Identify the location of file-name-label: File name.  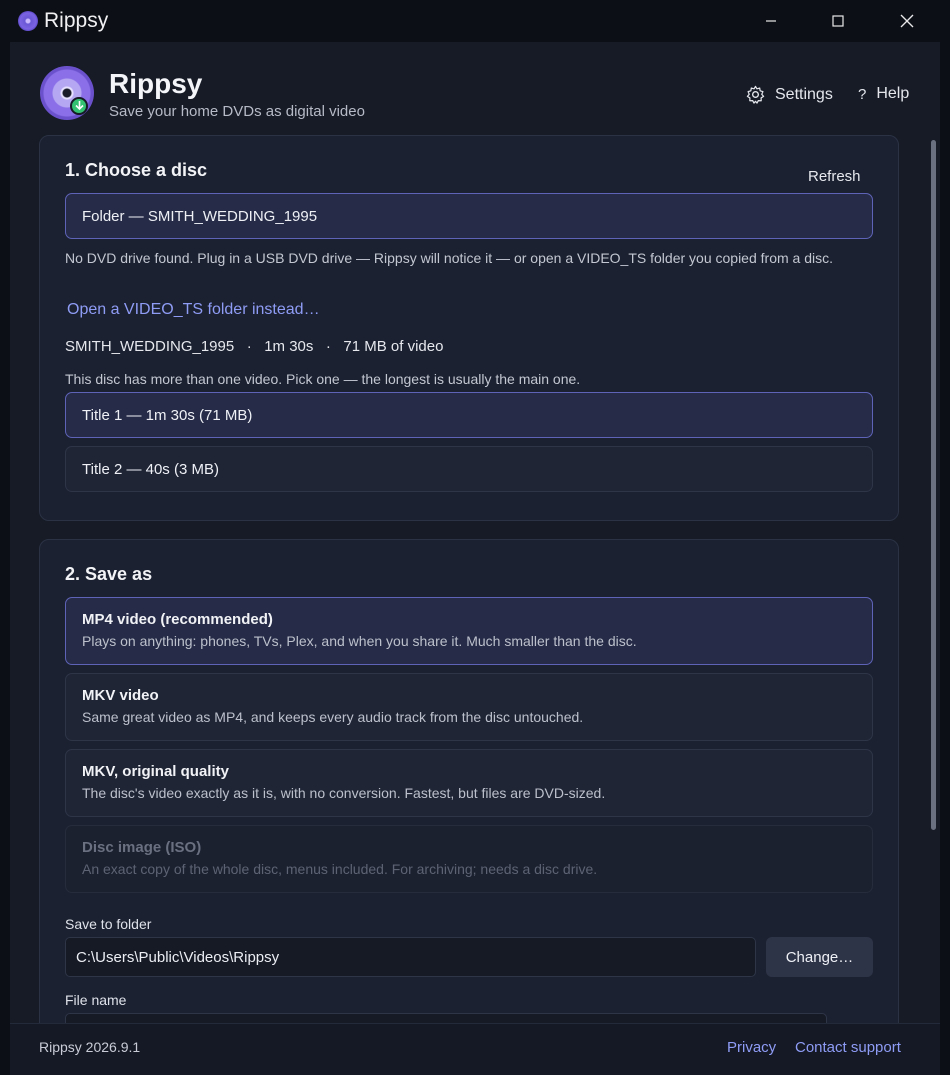
(96, 1000).